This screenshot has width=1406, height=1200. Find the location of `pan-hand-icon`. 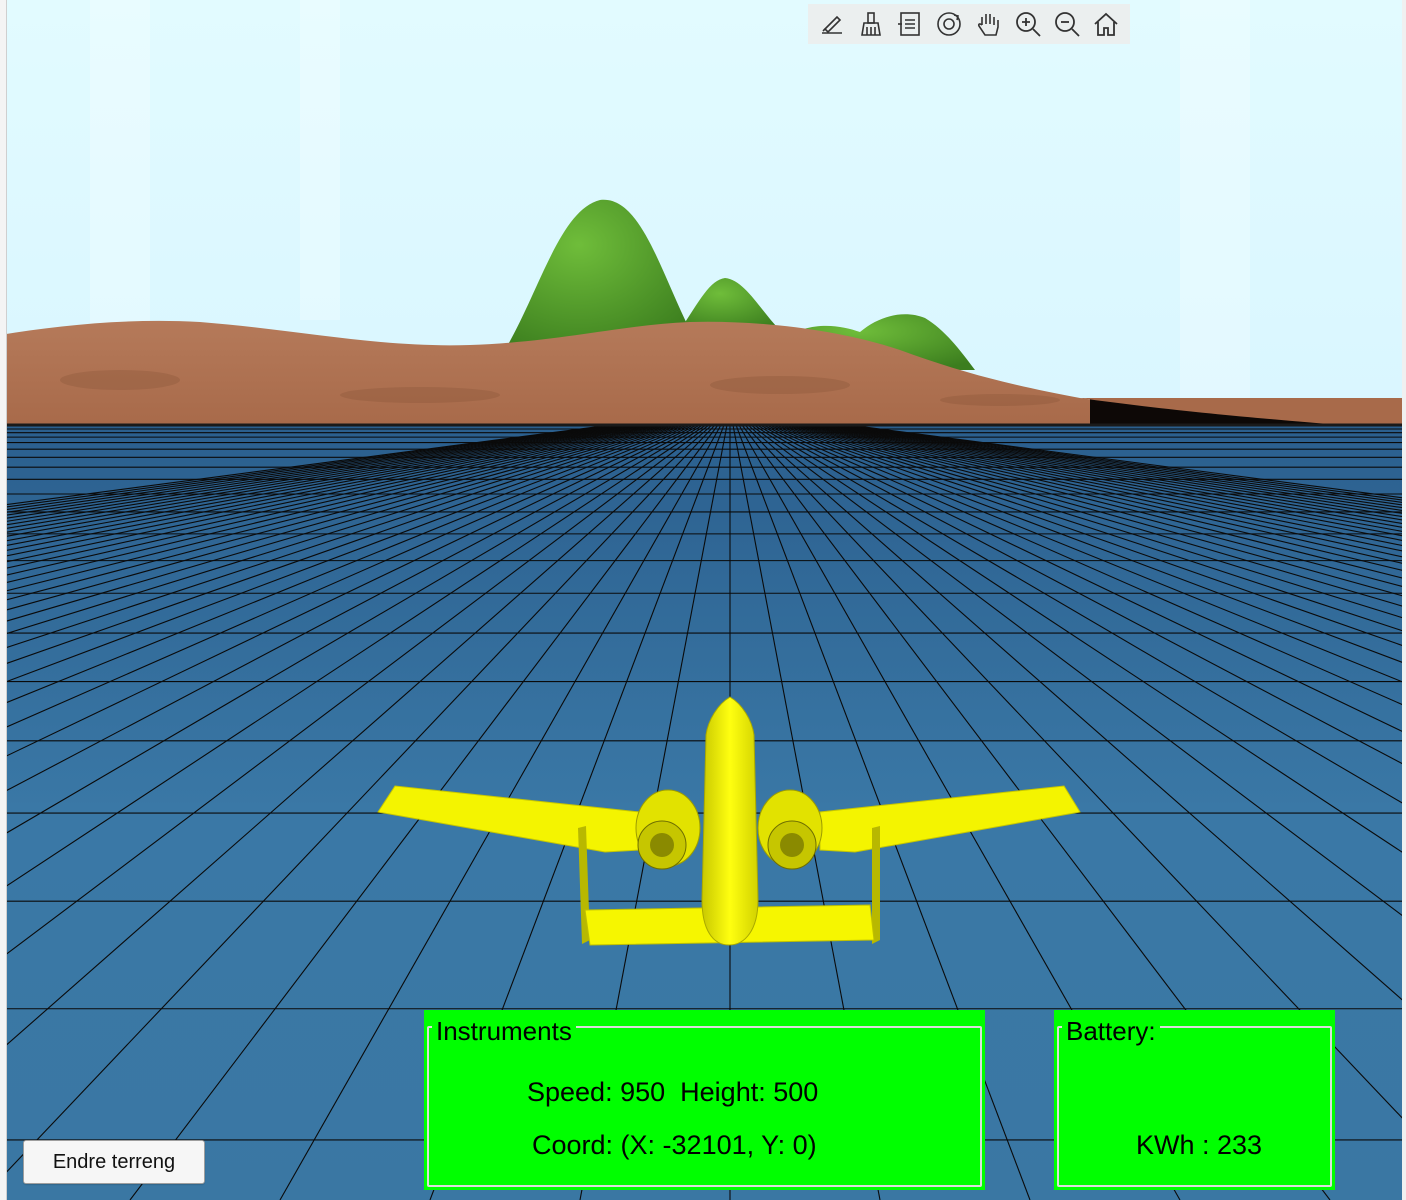

pan-hand-icon is located at coordinates (989, 24).